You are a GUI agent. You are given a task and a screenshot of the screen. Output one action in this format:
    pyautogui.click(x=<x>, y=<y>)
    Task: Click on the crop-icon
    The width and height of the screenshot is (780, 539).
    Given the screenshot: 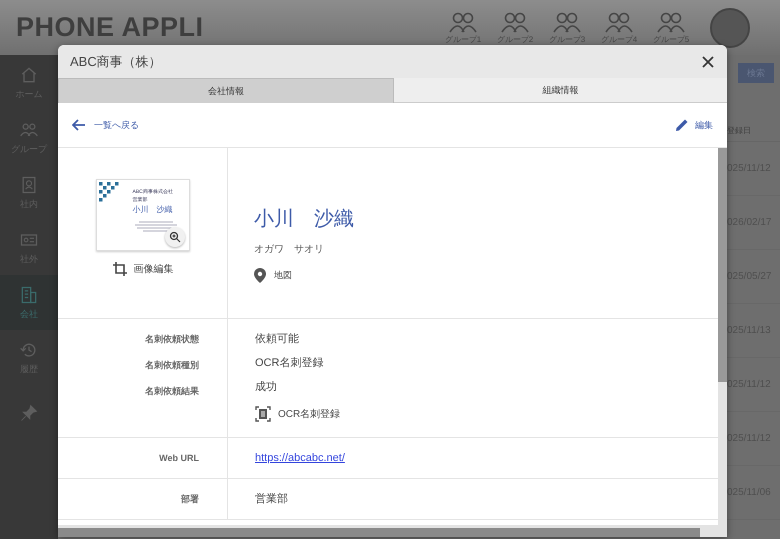 What is the action you would take?
    pyautogui.click(x=120, y=269)
    